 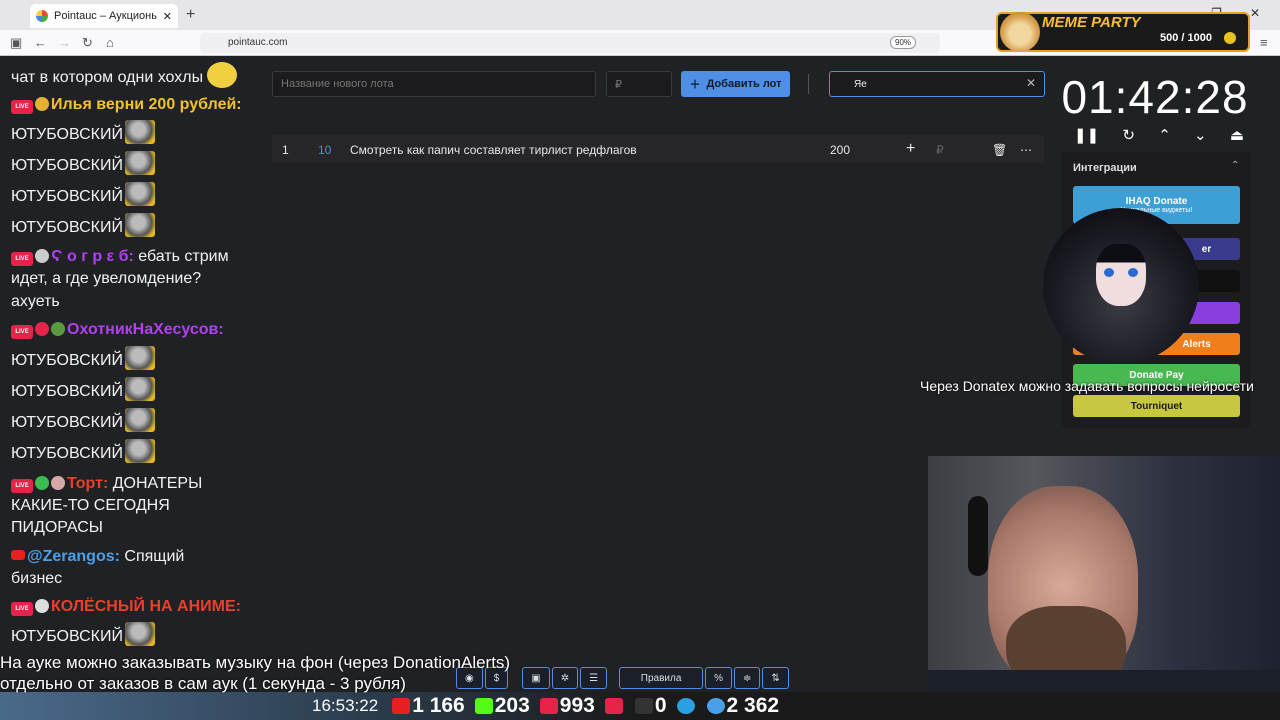 What do you see at coordinates (428, 706) in the screenshot?
I see `youtube-stat: 1 166` at bounding box center [428, 706].